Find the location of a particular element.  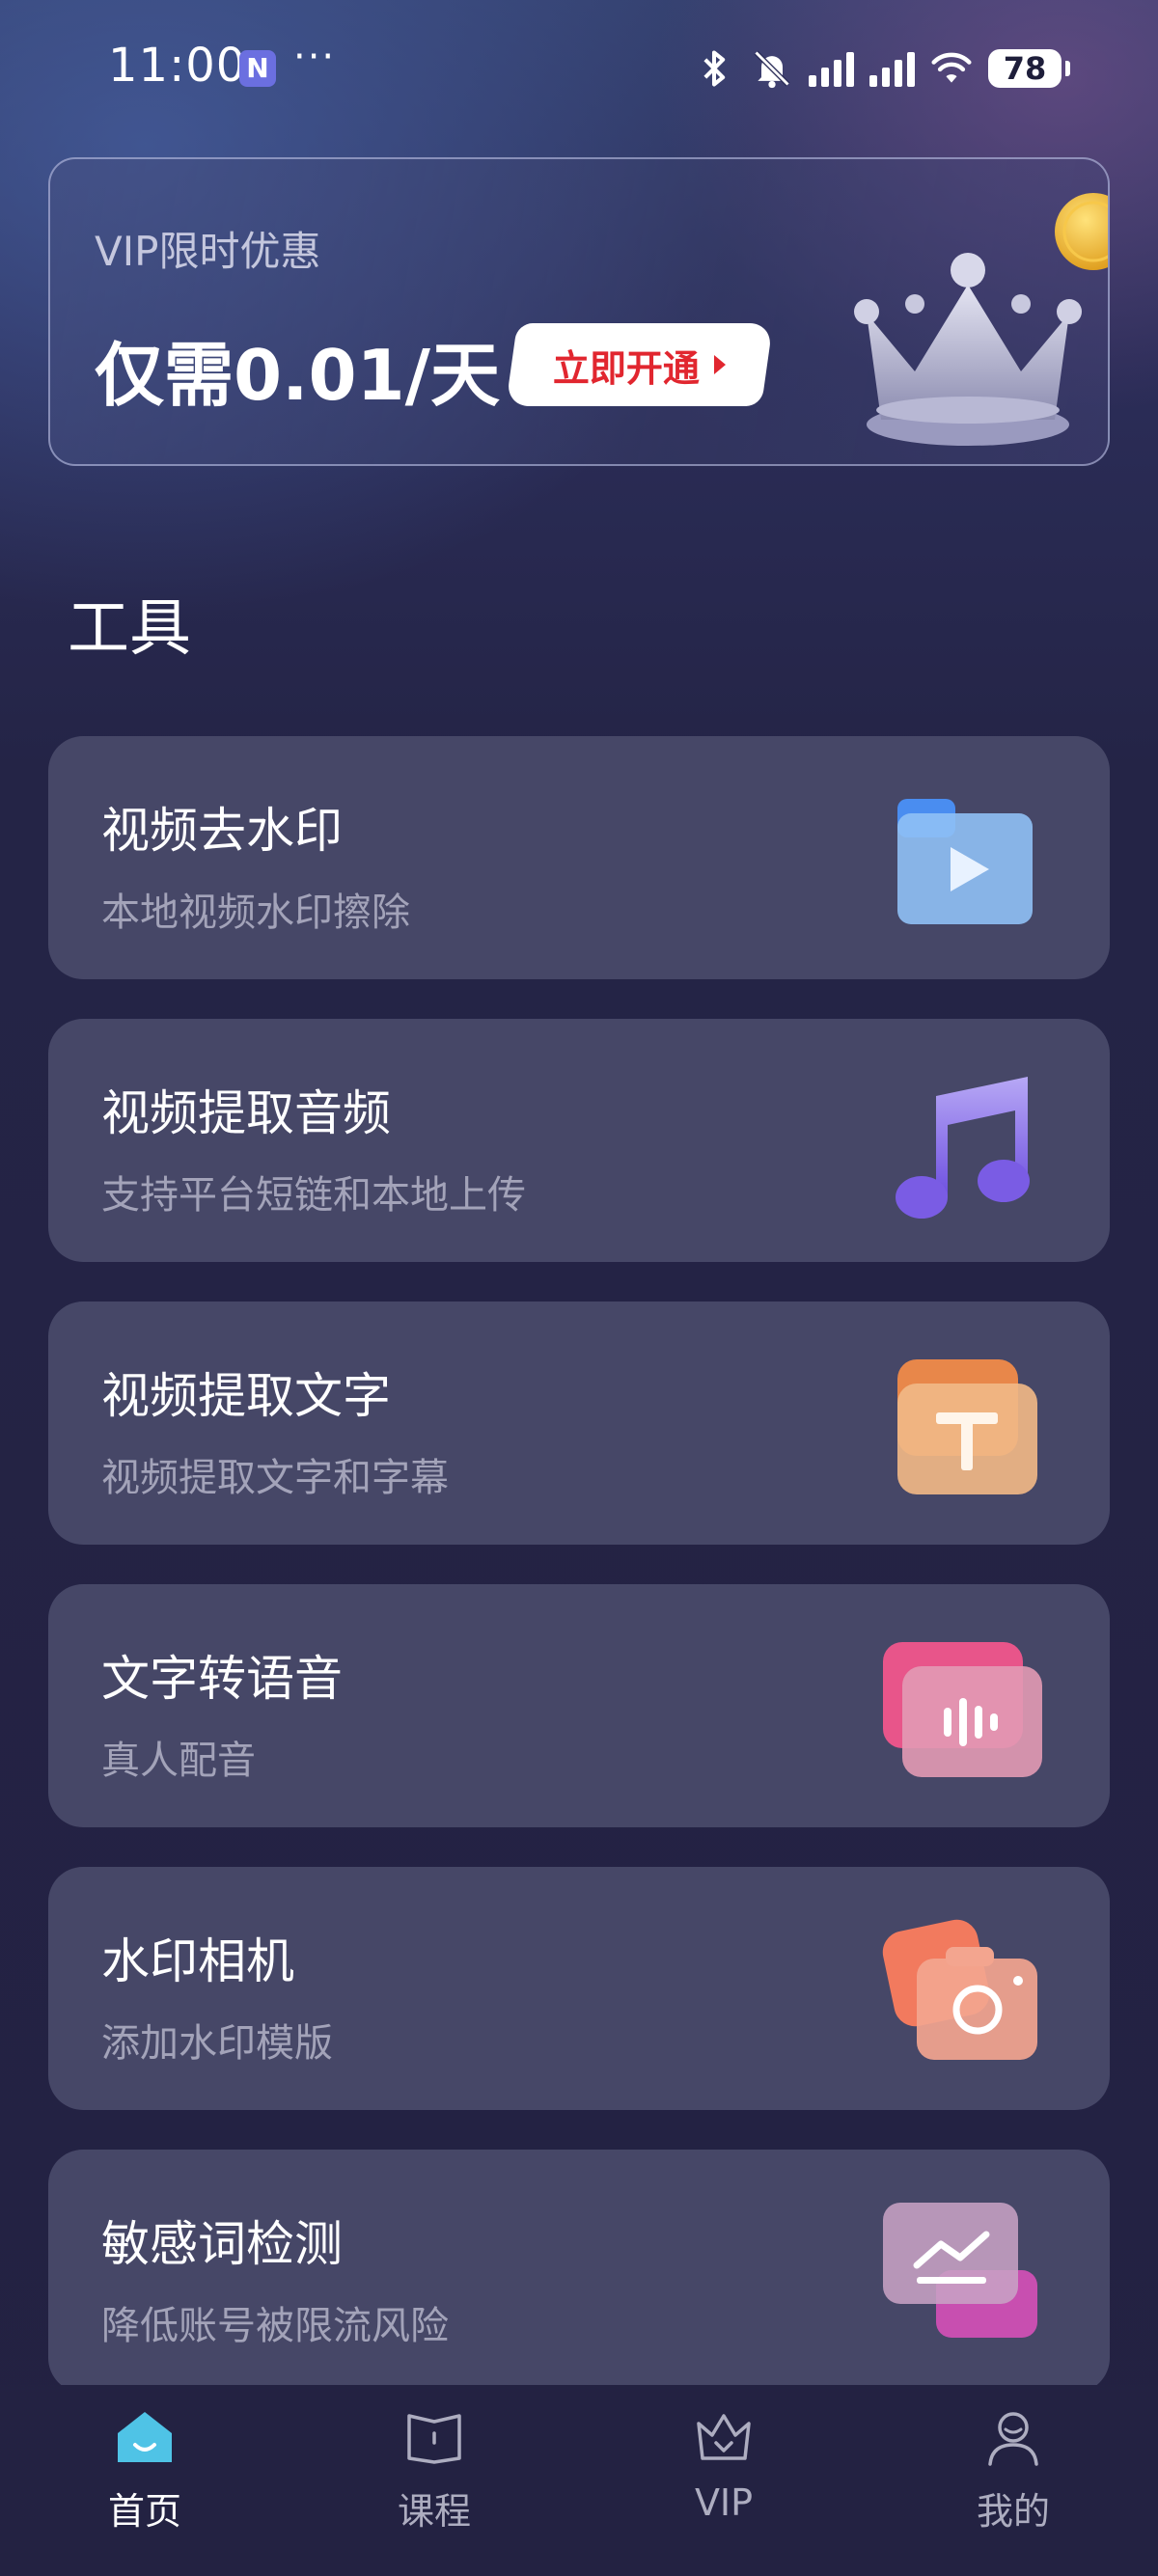

activate-vip-button: 立即开通 is located at coordinates (639, 365).